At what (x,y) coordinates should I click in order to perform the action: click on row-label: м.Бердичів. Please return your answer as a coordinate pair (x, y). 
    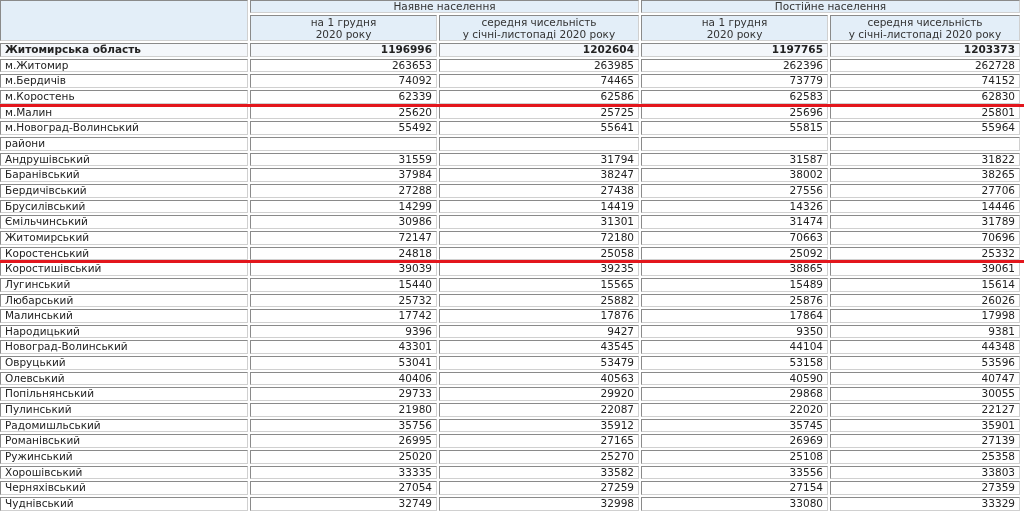
    Looking at the image, I should click on (124, 81).